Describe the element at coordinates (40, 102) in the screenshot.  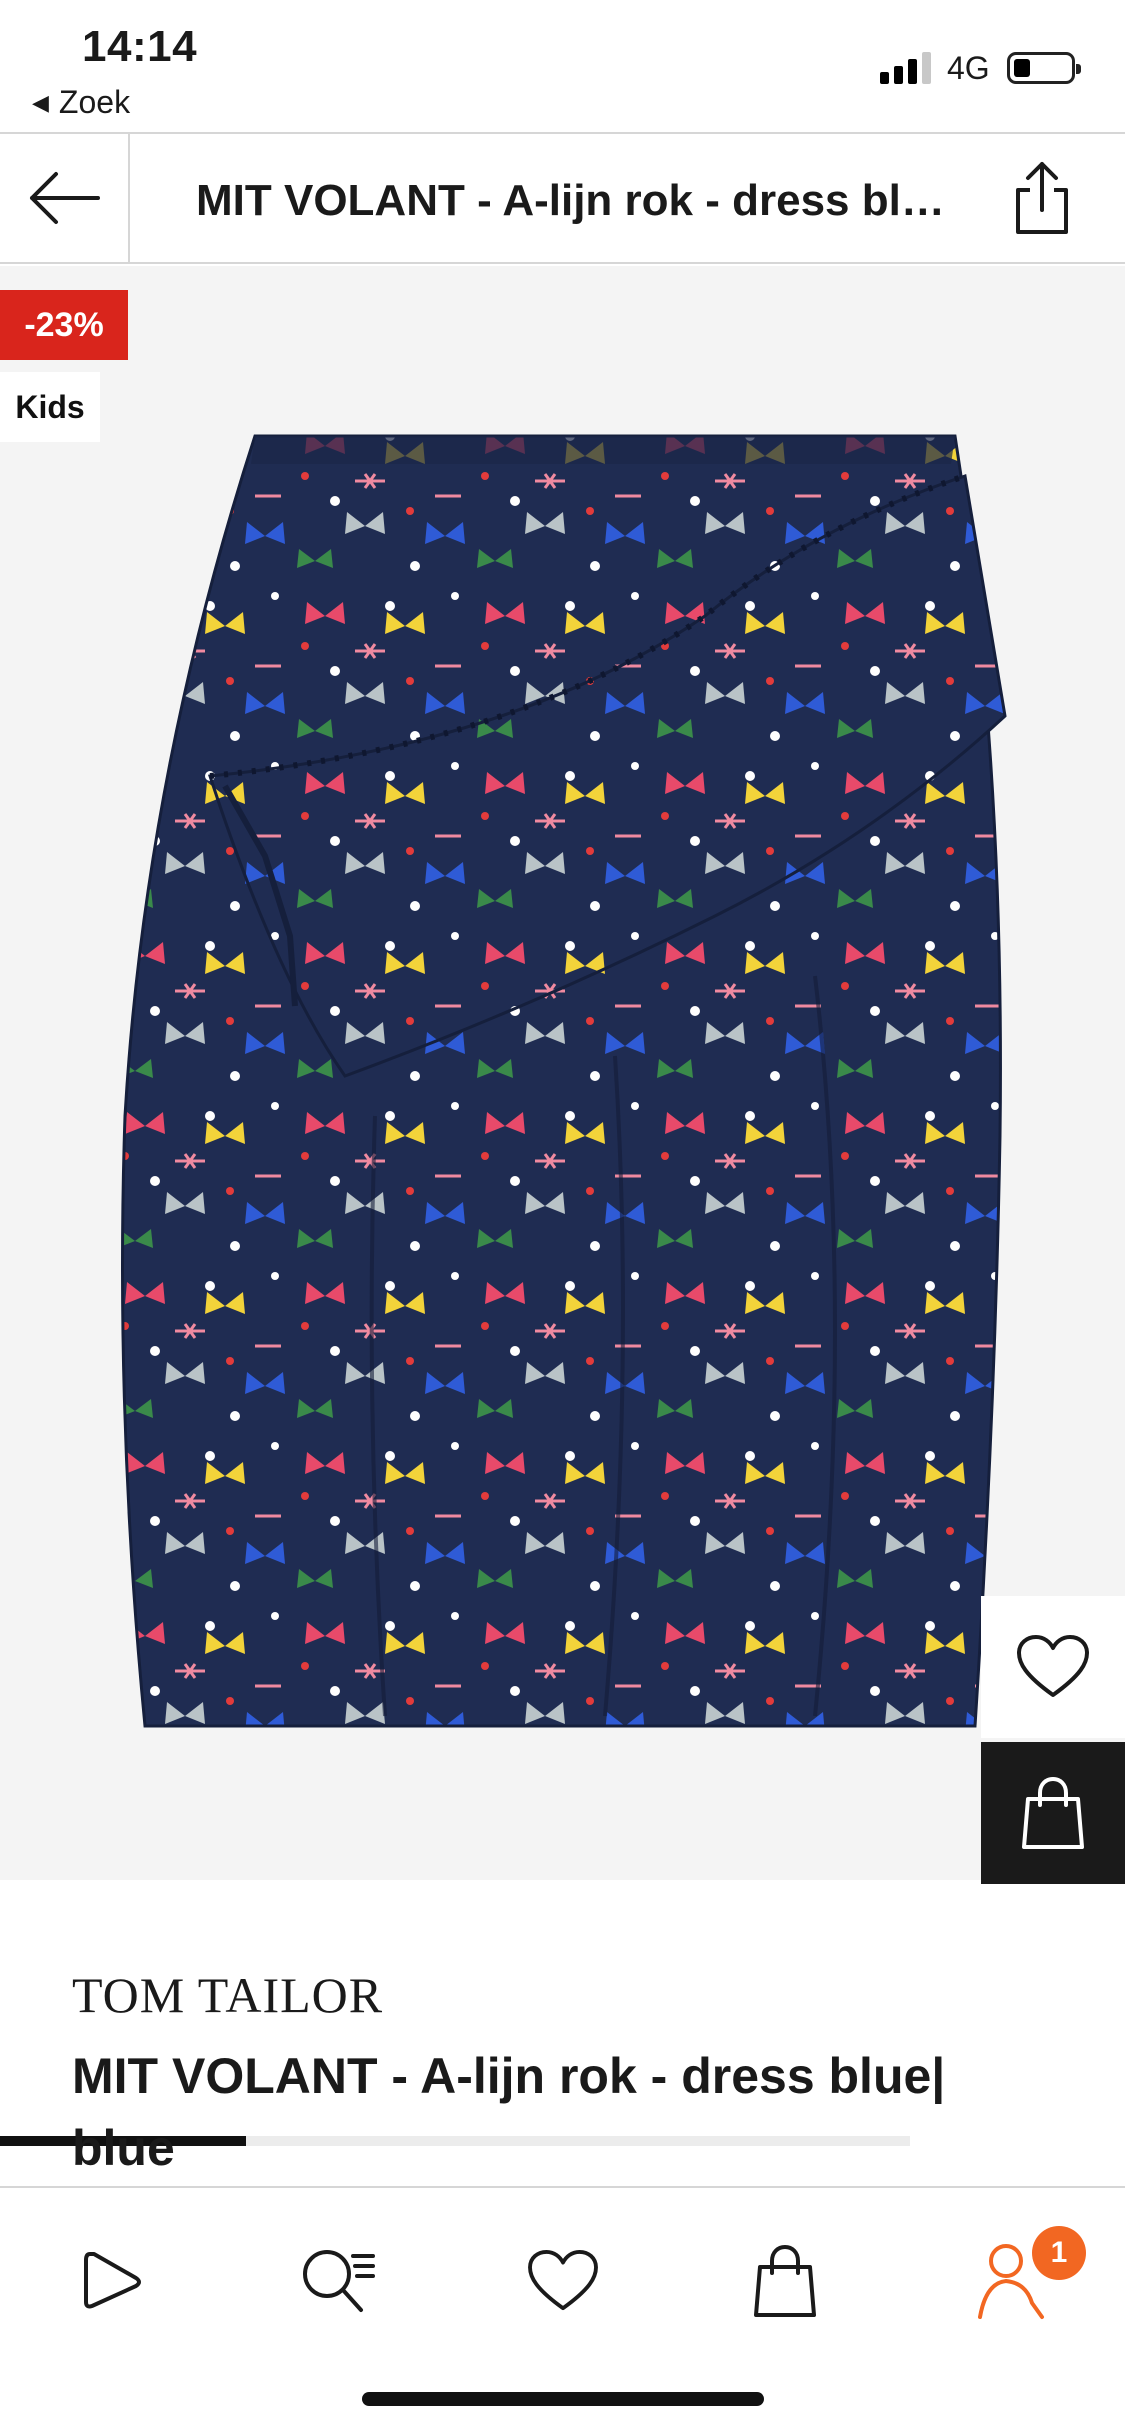
I see `back-triangle-icon: ◀` at that location.